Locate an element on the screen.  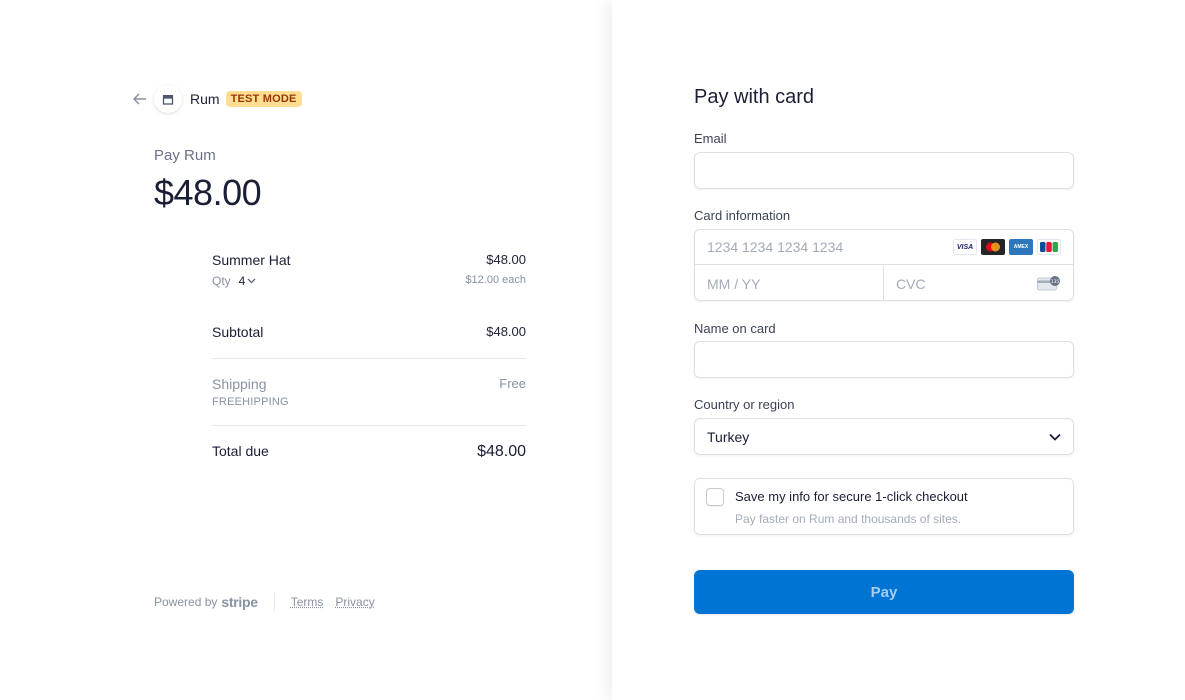
total-row: Total due $48.00 is located at coordinates (369, 452).